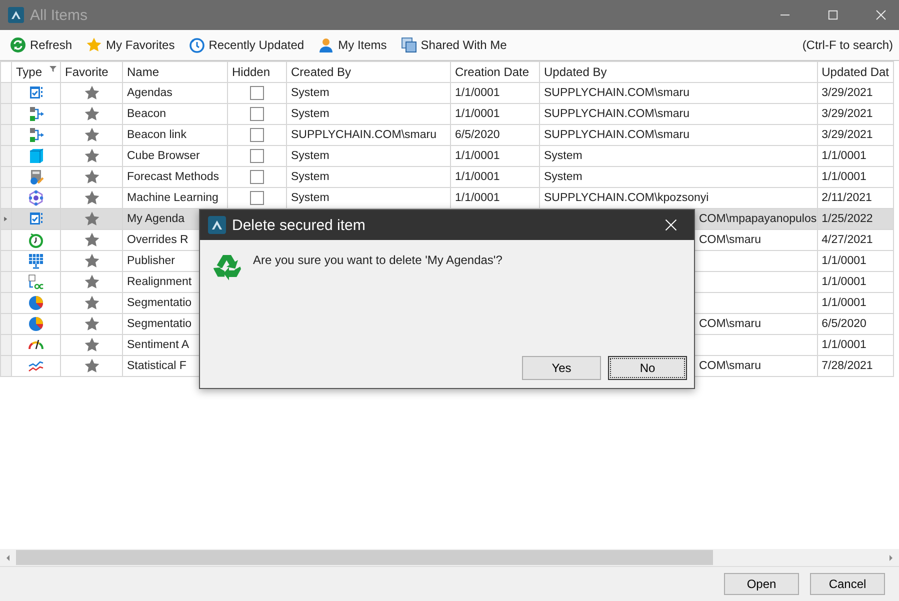 The height and width of the screenshot is (601, 899). I want to click on filter-icon, so click(53, 69).